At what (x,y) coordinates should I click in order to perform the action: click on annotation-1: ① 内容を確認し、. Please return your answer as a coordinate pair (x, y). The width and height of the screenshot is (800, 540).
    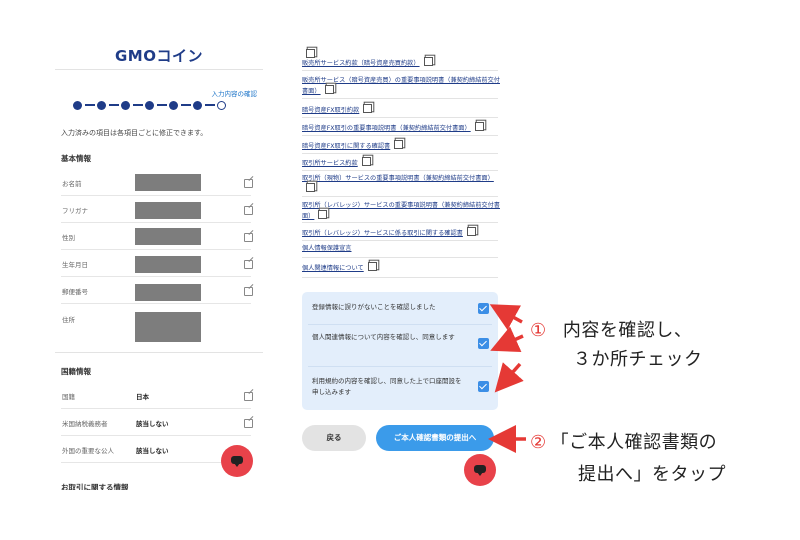
    Looking at the image, I should click on (611, 329).